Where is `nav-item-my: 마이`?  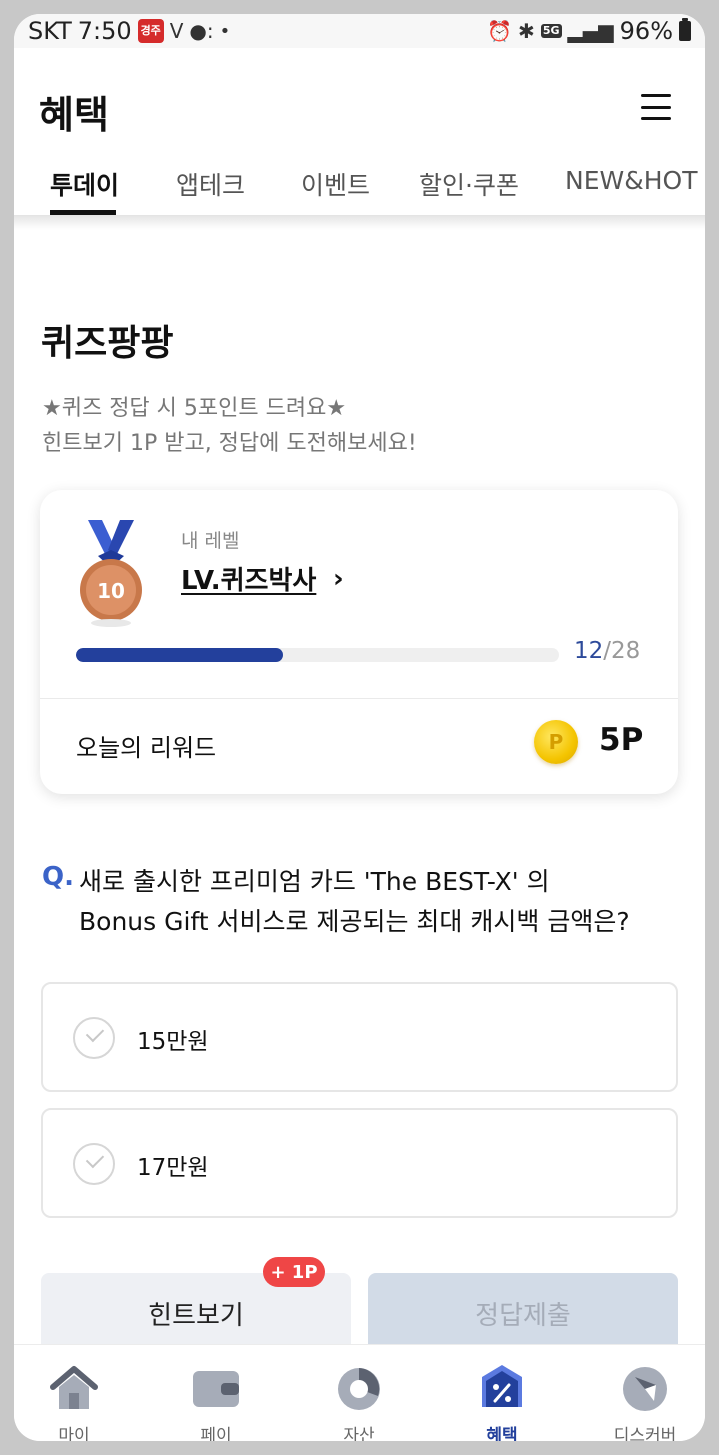
nav-item-my: 마이 is located at coordinates (74, 1393).